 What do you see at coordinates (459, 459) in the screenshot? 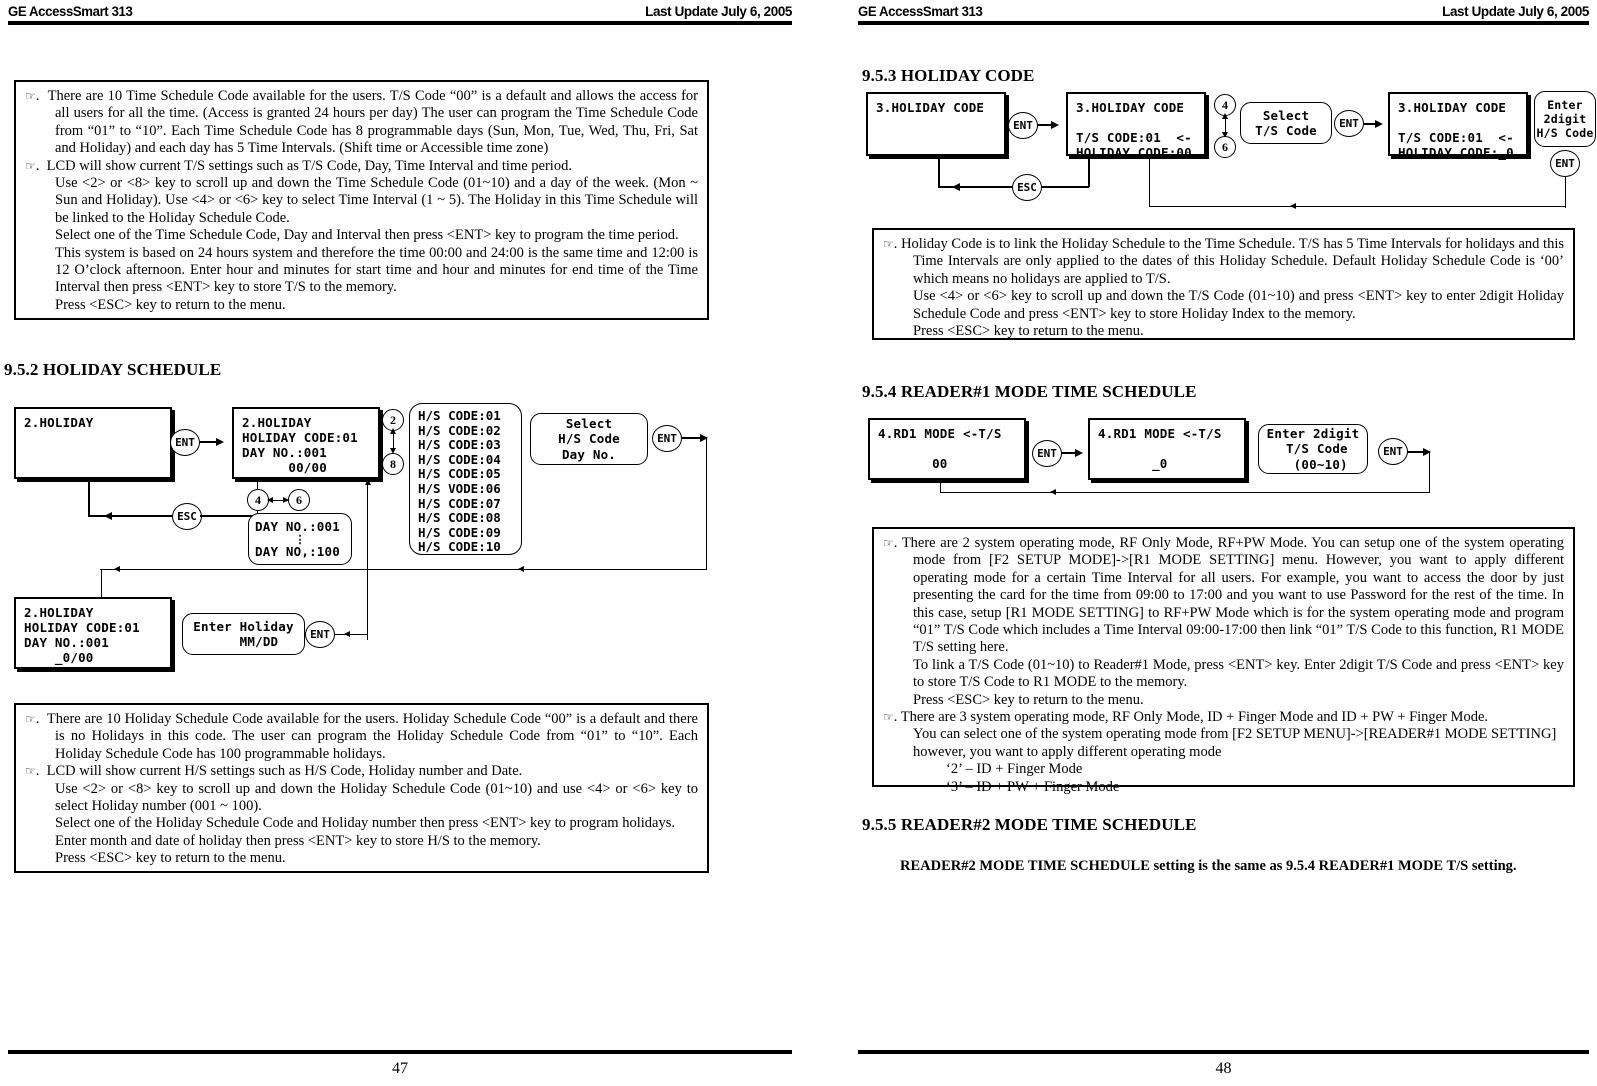
I see `hs-code-item: H/S CODE:04` at bounding box center [459, 459].